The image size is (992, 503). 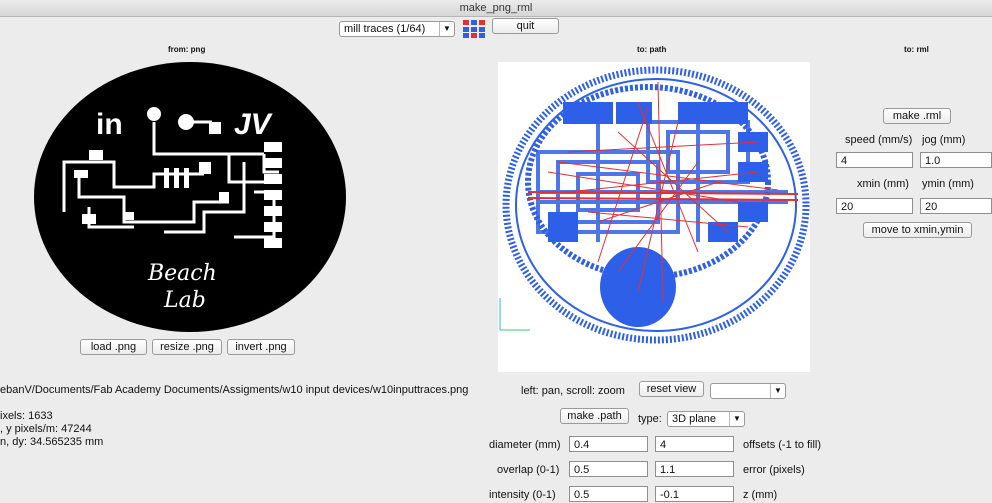 I want to click on xmin-label: xmin (mm), so click(x=883, y=184).